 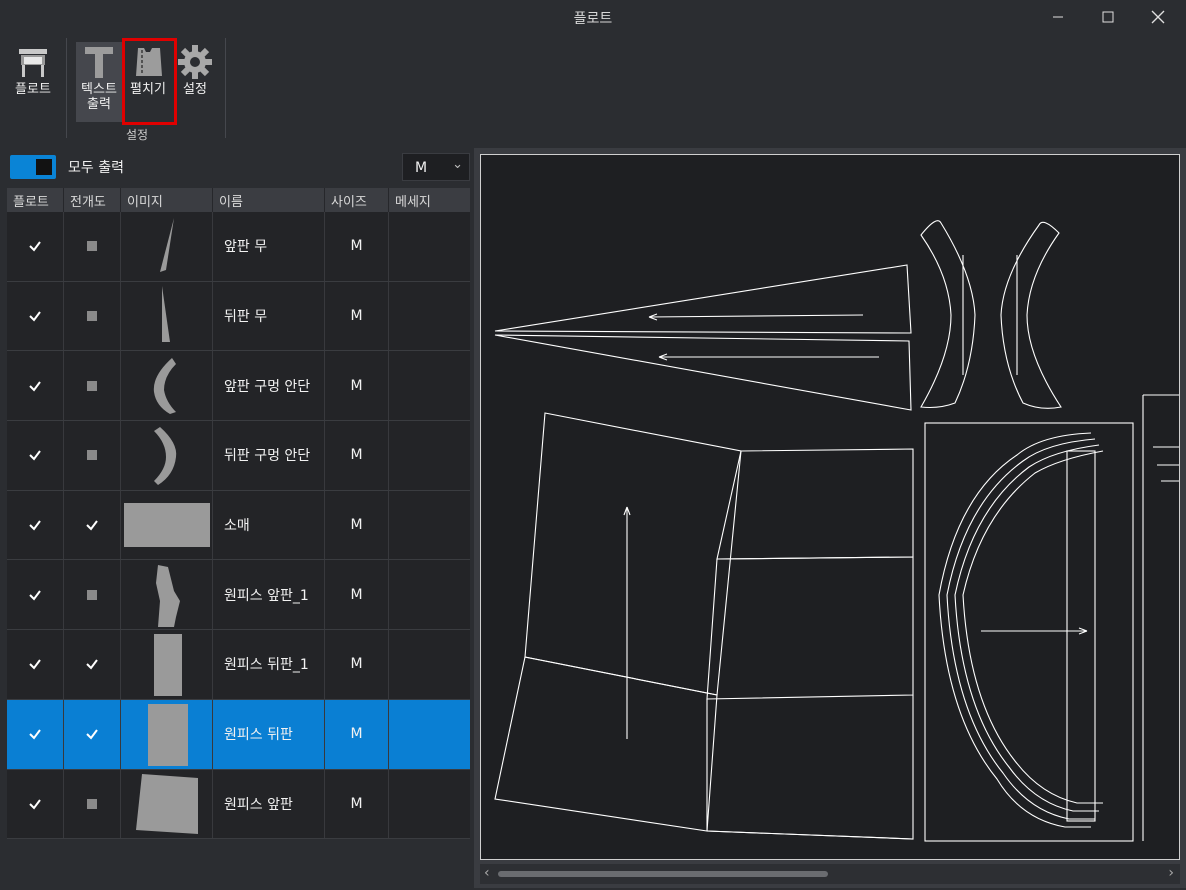 I want to click on title-bar: 플로트, so click(x=593, y=17).